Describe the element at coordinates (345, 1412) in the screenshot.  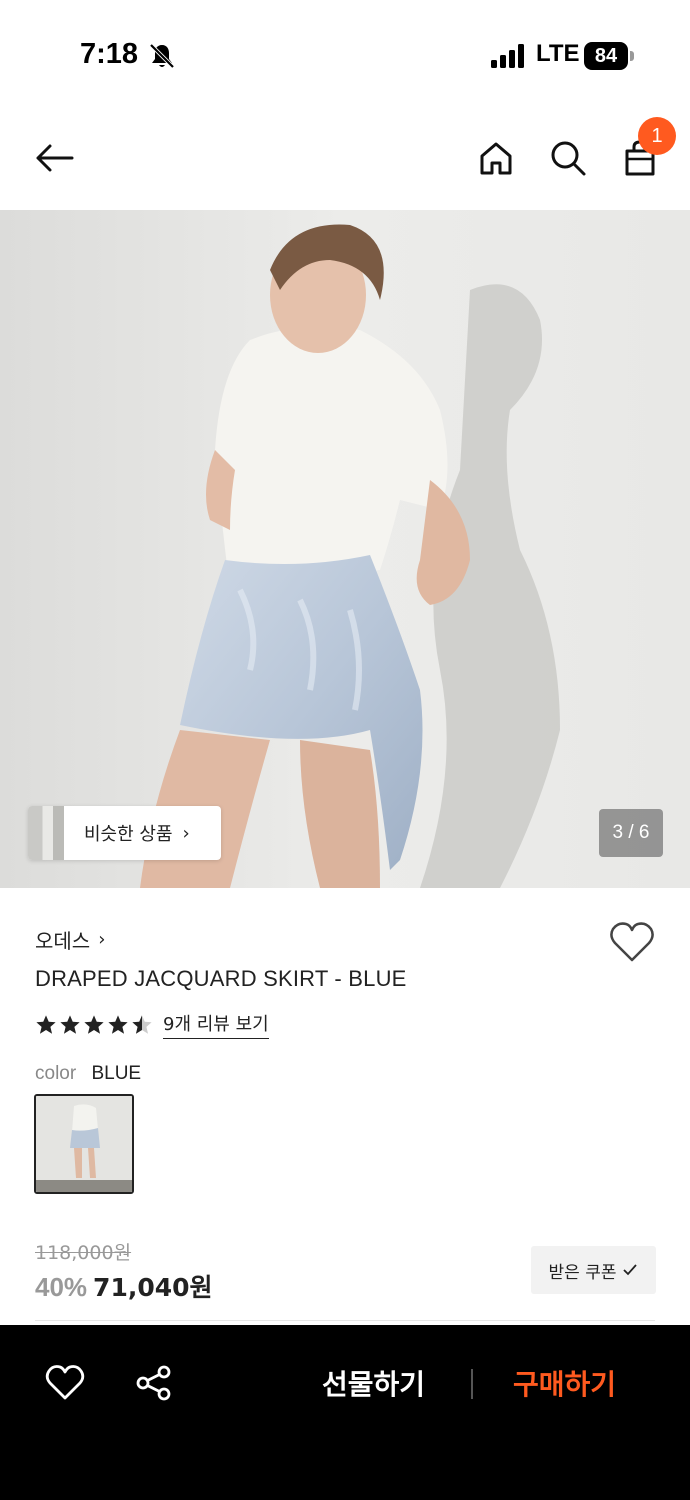
I see `bottom-action-bar: 선물하기 구매하기` at that location.